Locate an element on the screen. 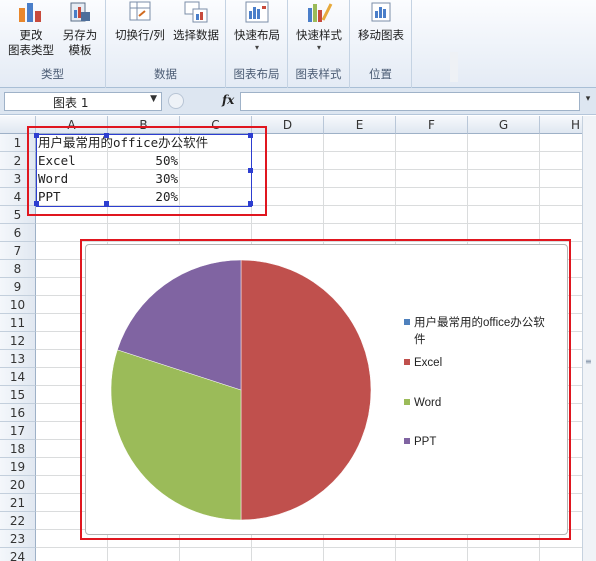 This screenshot has height=561, width=596. group-label-data: 数据 is located at coordinates (165, 74).